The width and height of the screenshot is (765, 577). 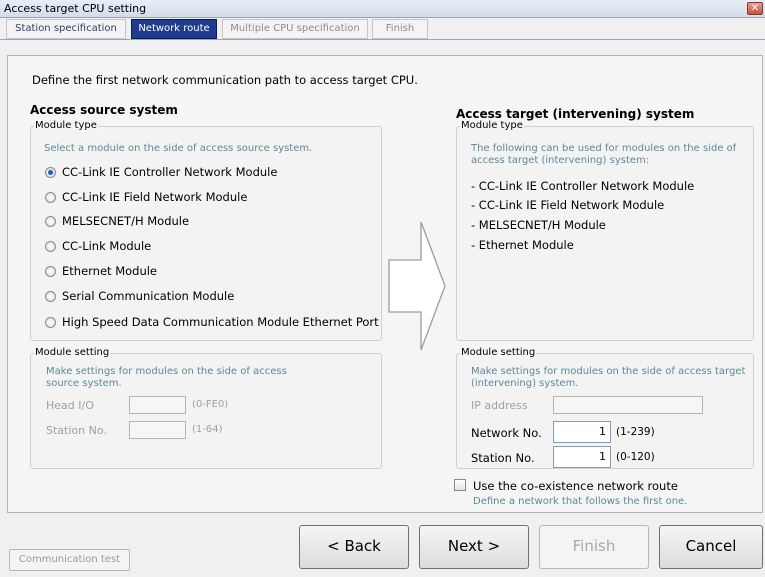 I want to click on source-module-setting-legend: Module setting, so click(x=72, y=352).